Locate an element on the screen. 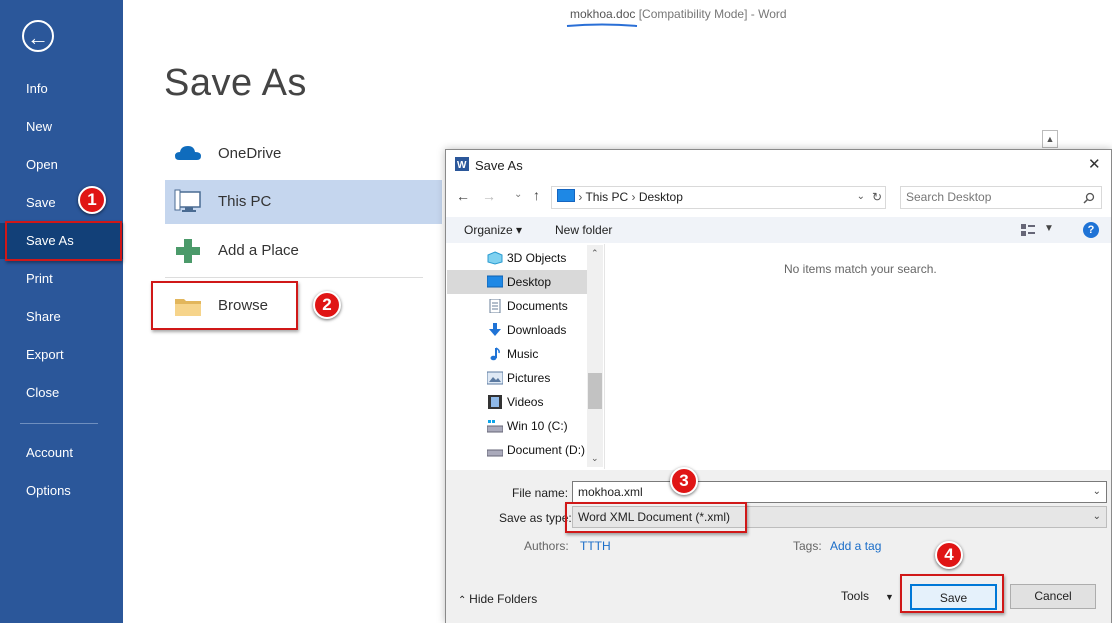 This screenshot has height=623, width=1112. cube-icon is located at coordinates (495, 258).